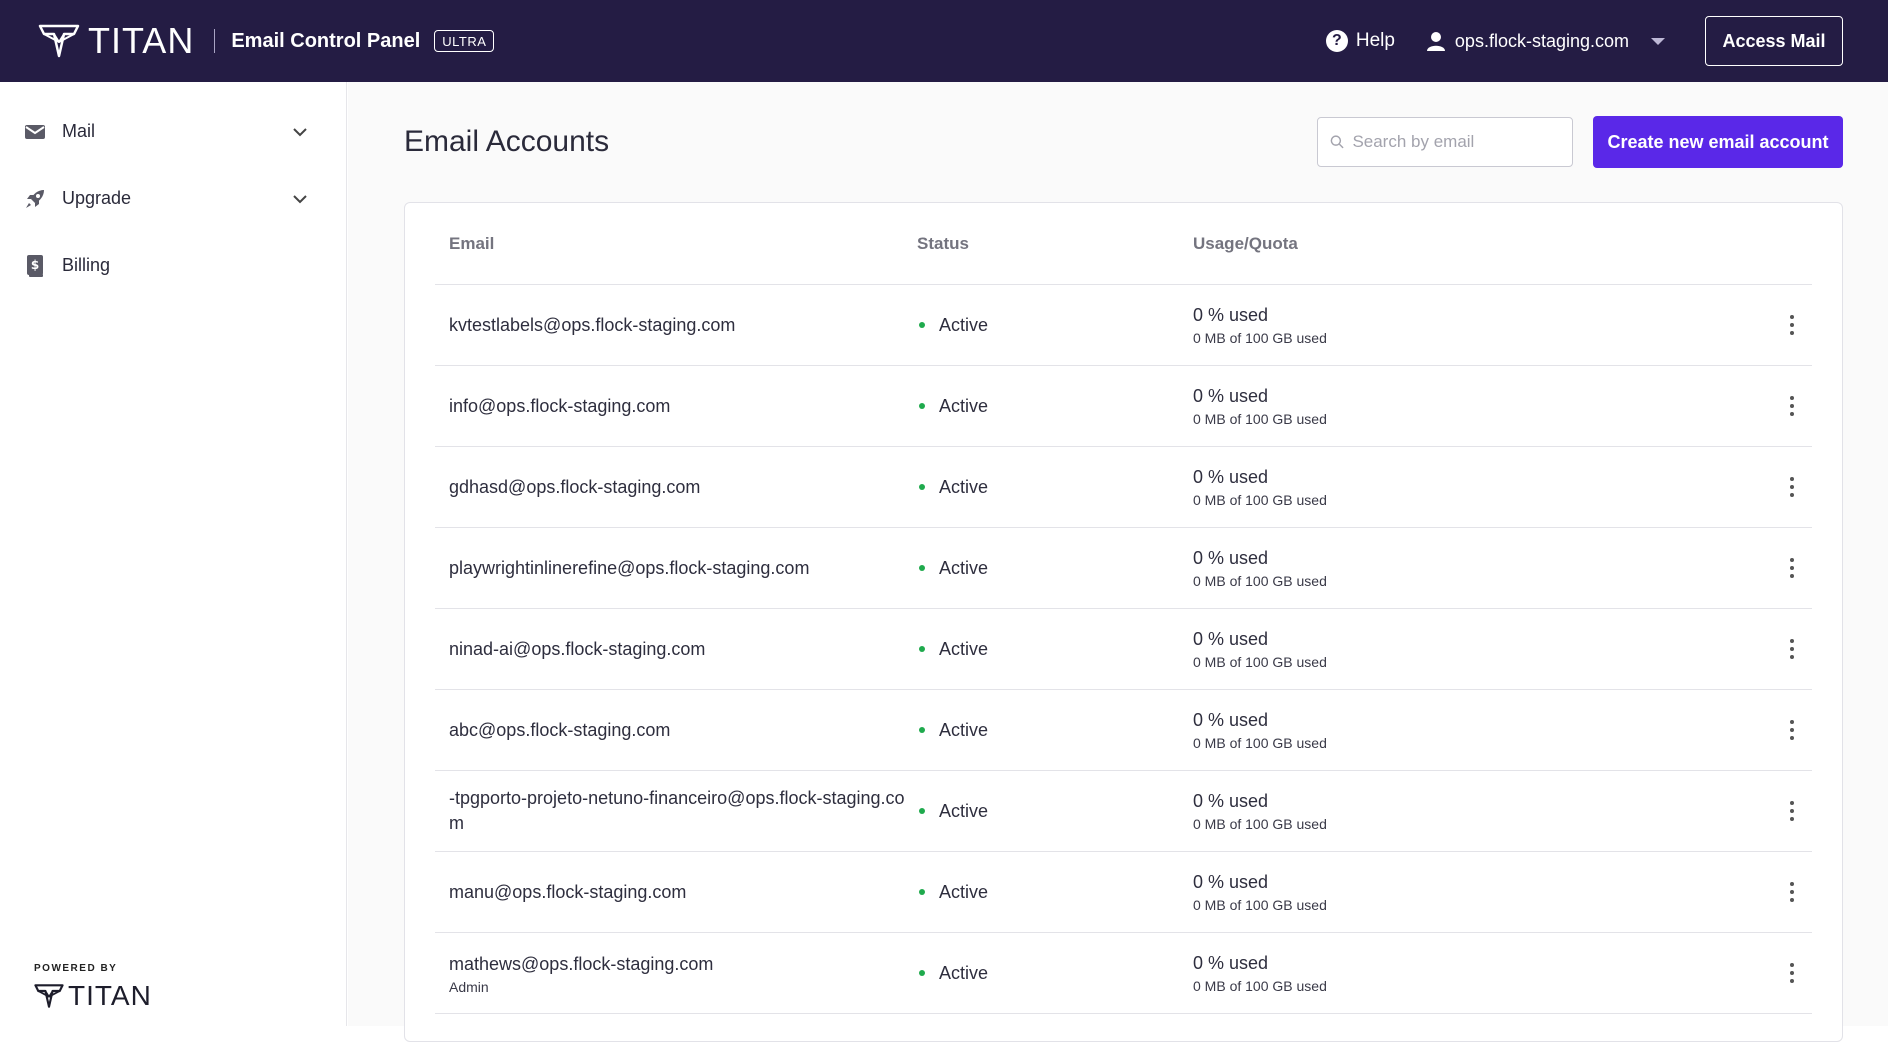  I want to click on role-label: Admin, so click(469, 986).